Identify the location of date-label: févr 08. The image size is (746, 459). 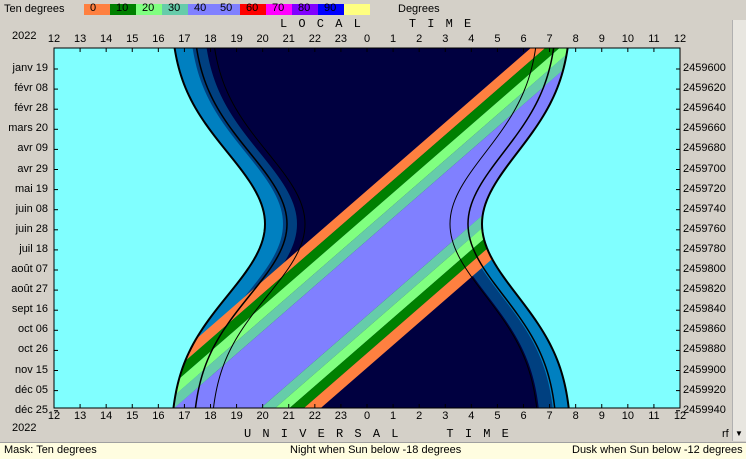
(31, 88).